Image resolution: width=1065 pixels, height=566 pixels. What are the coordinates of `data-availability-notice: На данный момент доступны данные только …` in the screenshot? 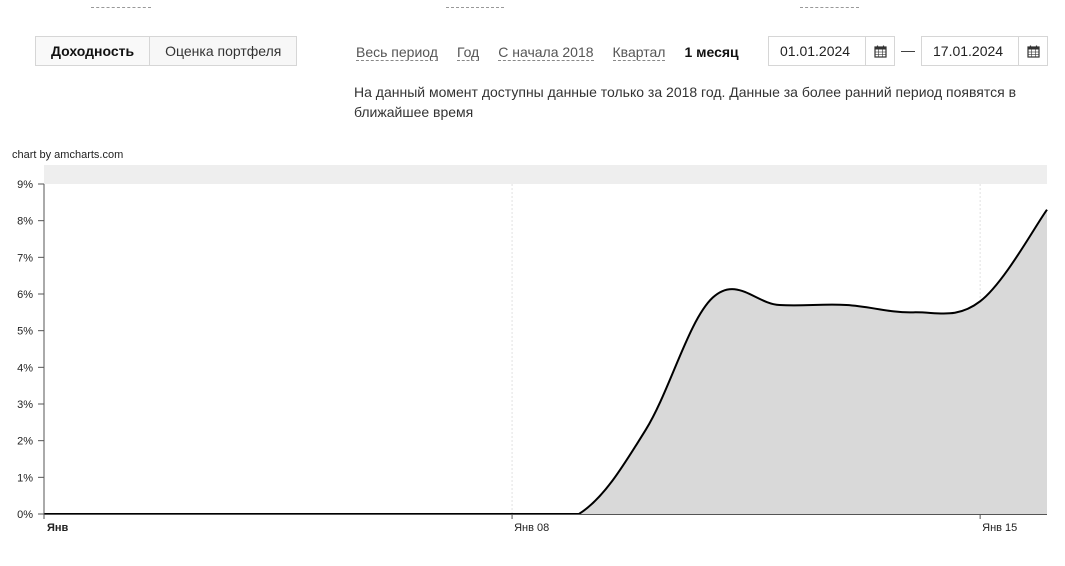 It's located at (685, 102).